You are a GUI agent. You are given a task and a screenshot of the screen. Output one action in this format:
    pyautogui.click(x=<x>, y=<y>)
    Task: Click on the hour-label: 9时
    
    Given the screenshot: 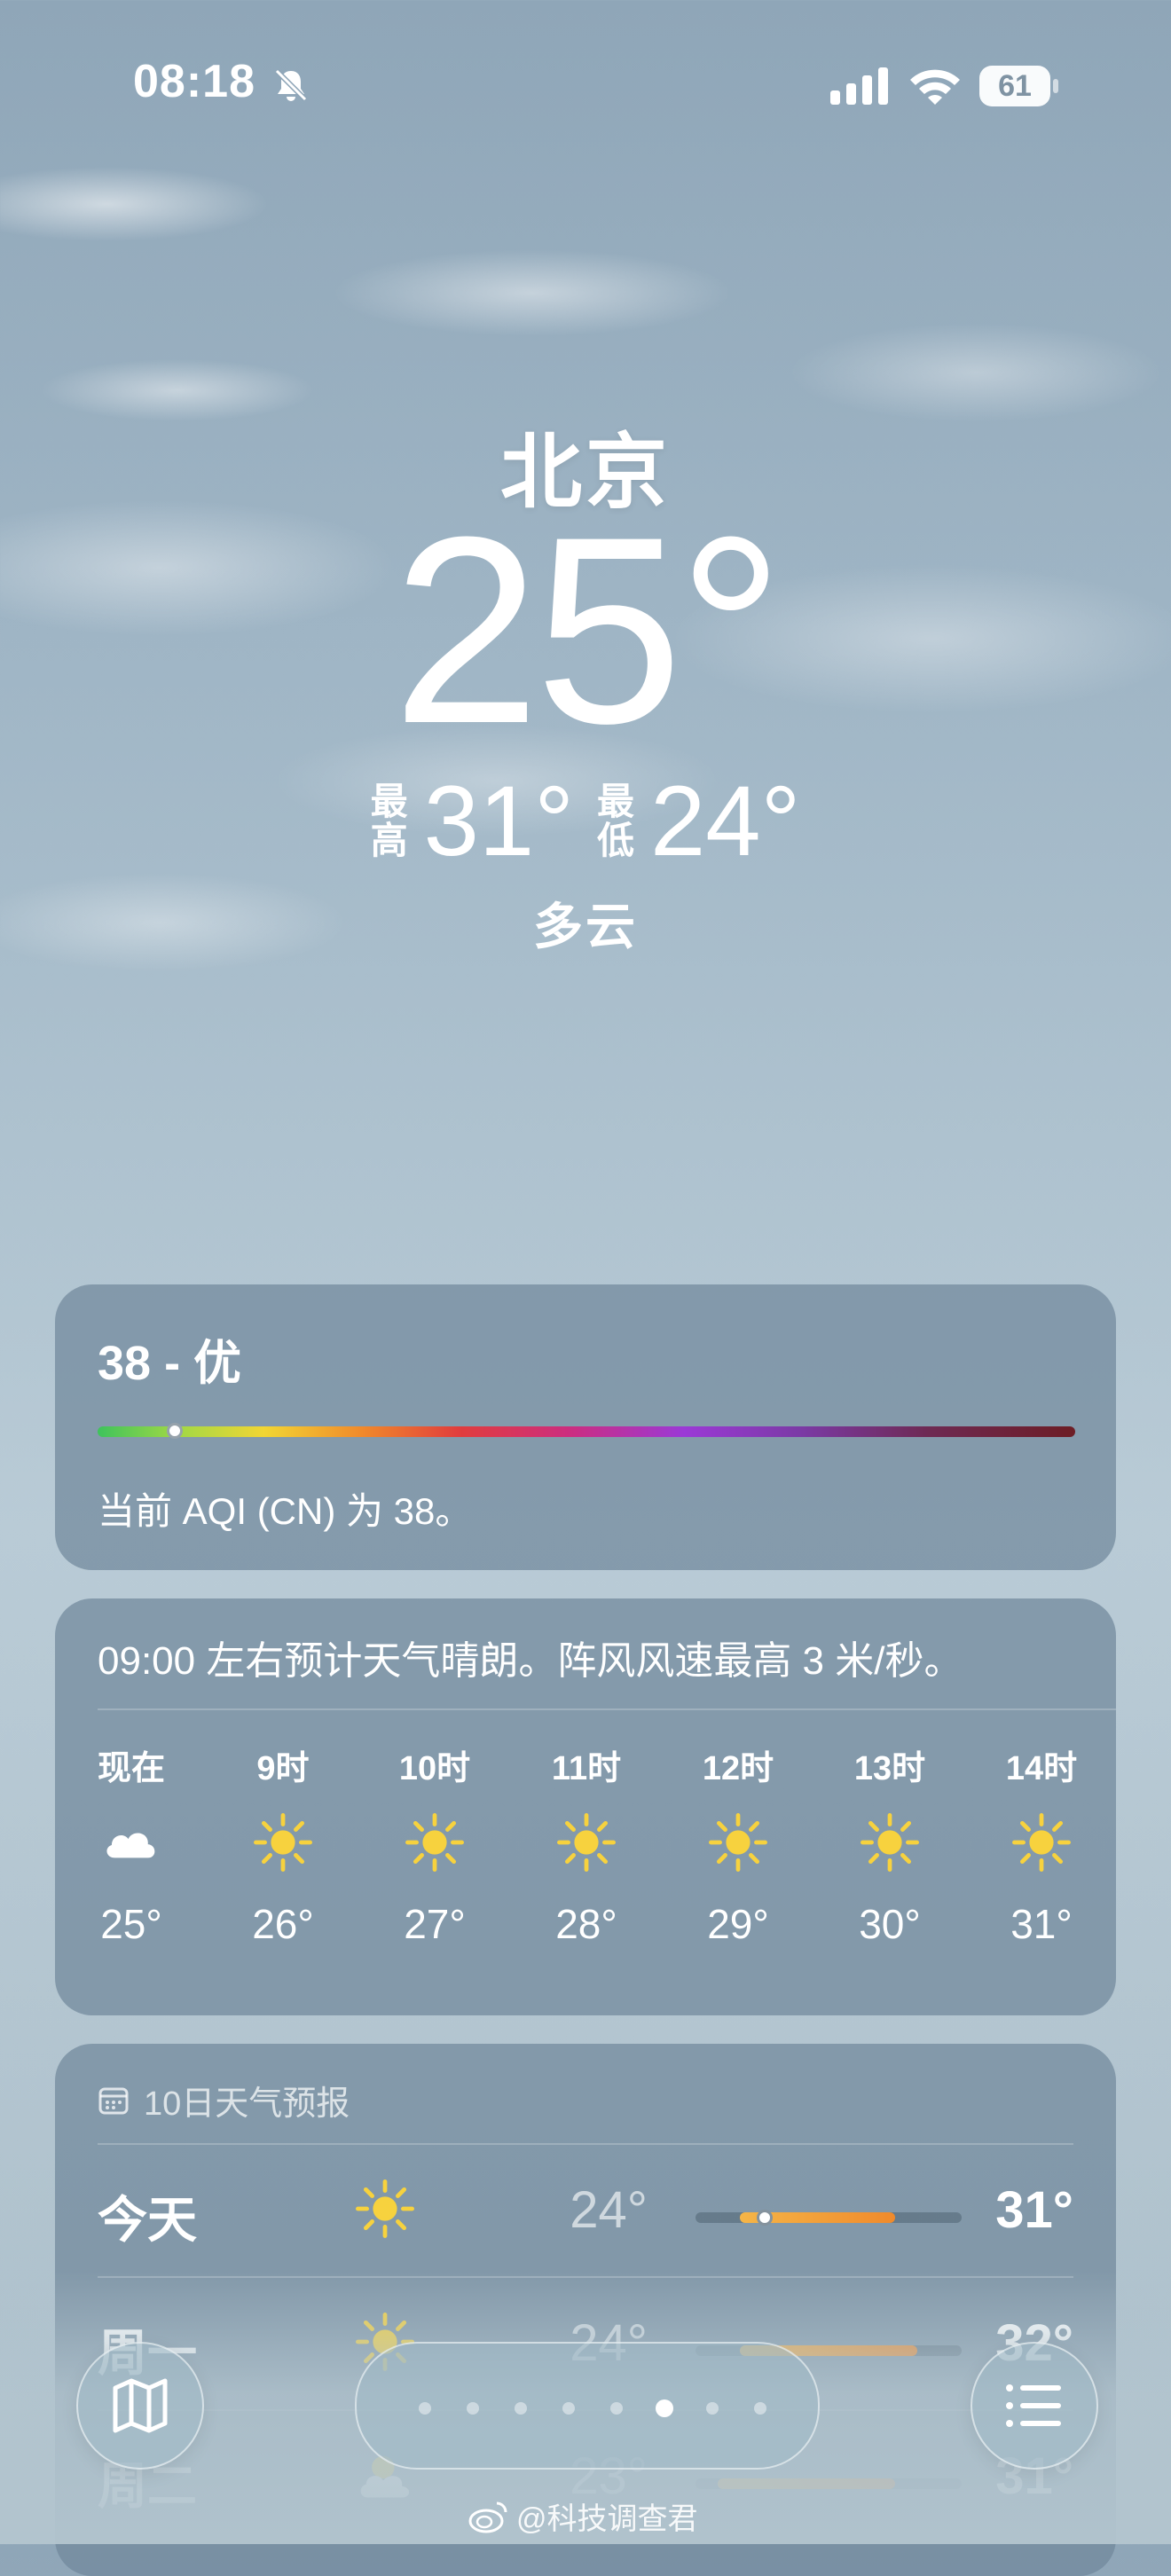 What is the action you would take?
    pyautogui.click(x=283, y=1768)
    